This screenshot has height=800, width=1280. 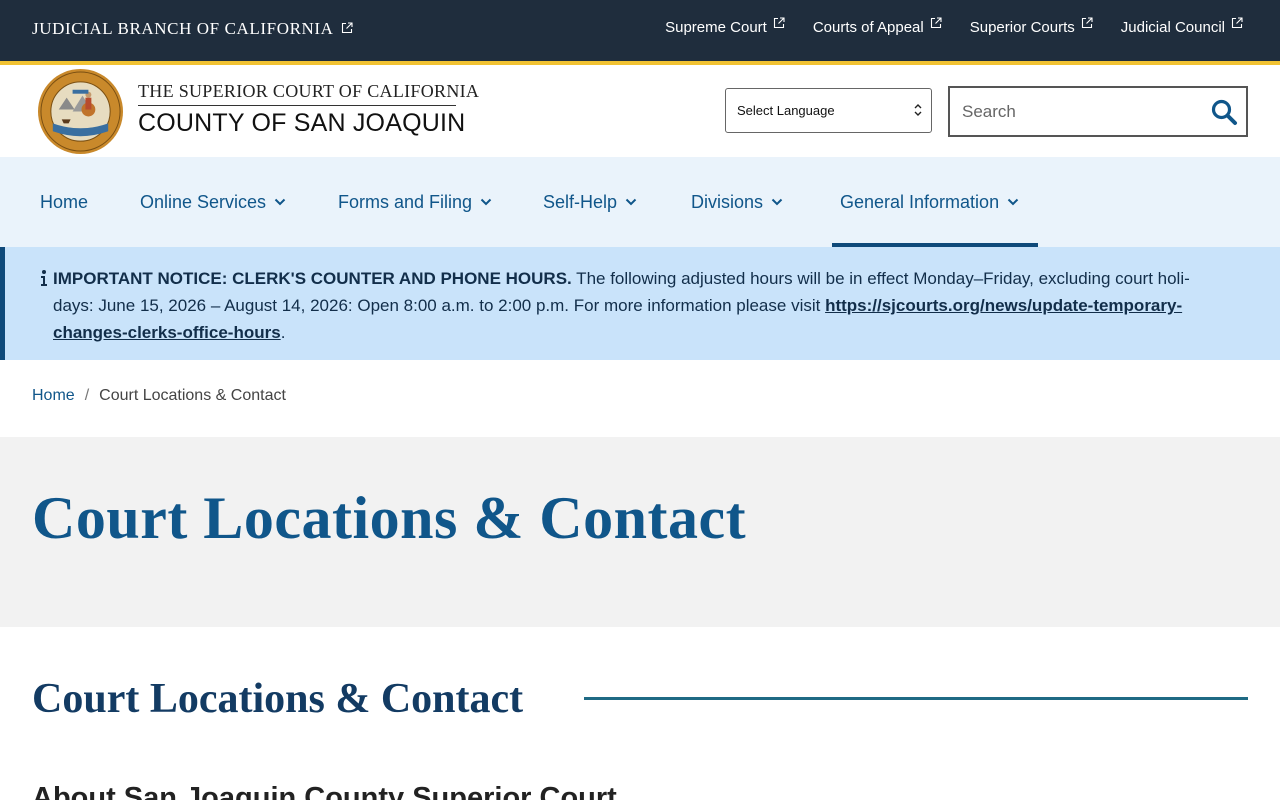 I want to click on language-select: Select Language, so click(x=828, y=110).